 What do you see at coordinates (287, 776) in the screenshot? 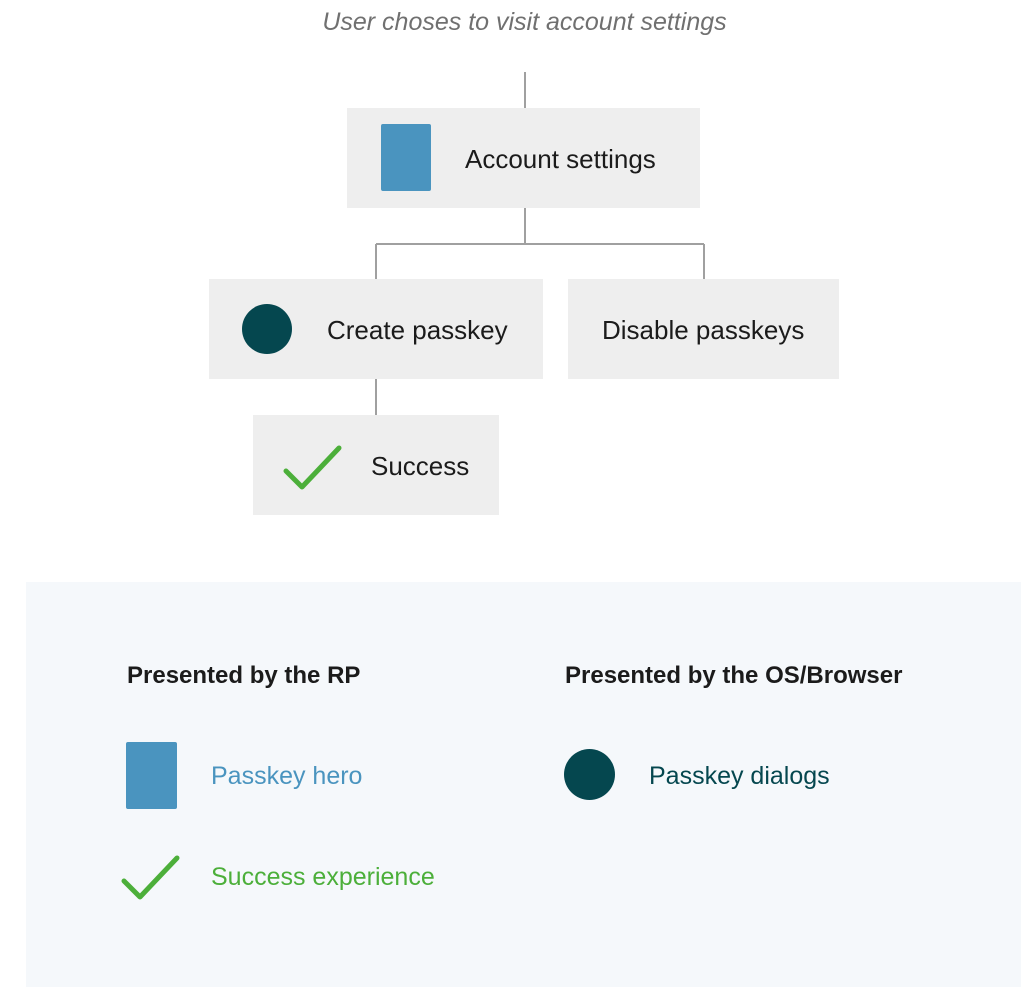
I see `legend-passkey-hero-label: Passkey hero` at bounding box center [287, 776].